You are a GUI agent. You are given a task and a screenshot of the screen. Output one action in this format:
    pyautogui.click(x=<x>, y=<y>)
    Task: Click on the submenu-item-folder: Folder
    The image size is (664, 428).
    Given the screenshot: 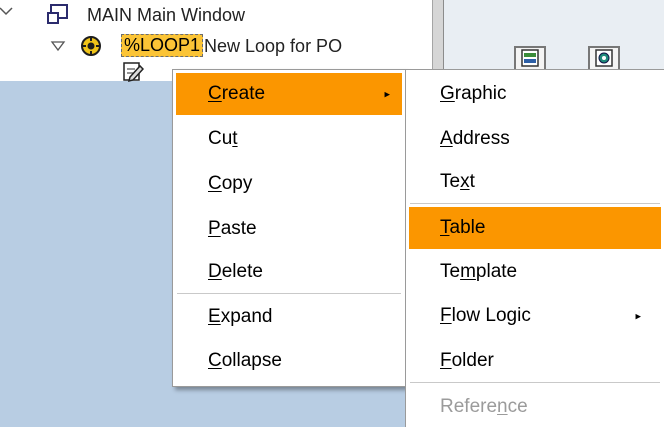 What is the action you would take?
    pyautogui.click(x=535, y=361)
    